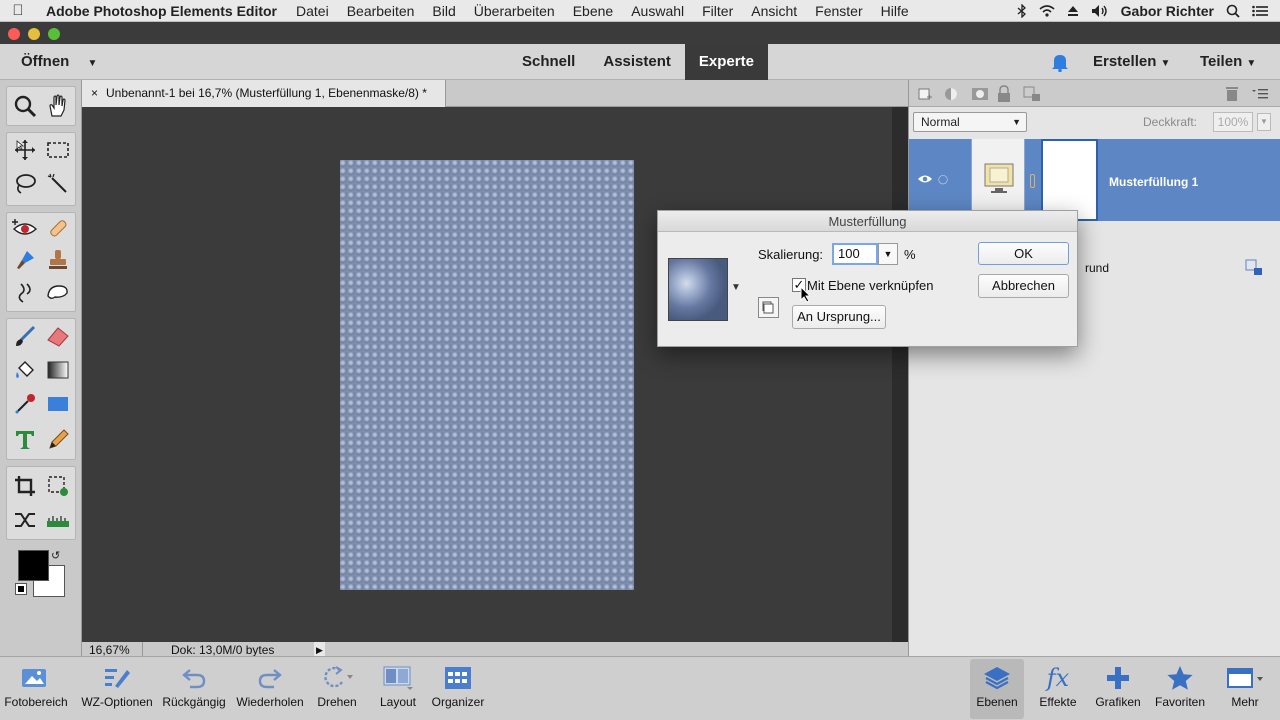 The width and height of the screenshot is (1280, 720). Describe the element at coordinates (25, 150) in the screenshot. I see `move-tool-icon` at that location.